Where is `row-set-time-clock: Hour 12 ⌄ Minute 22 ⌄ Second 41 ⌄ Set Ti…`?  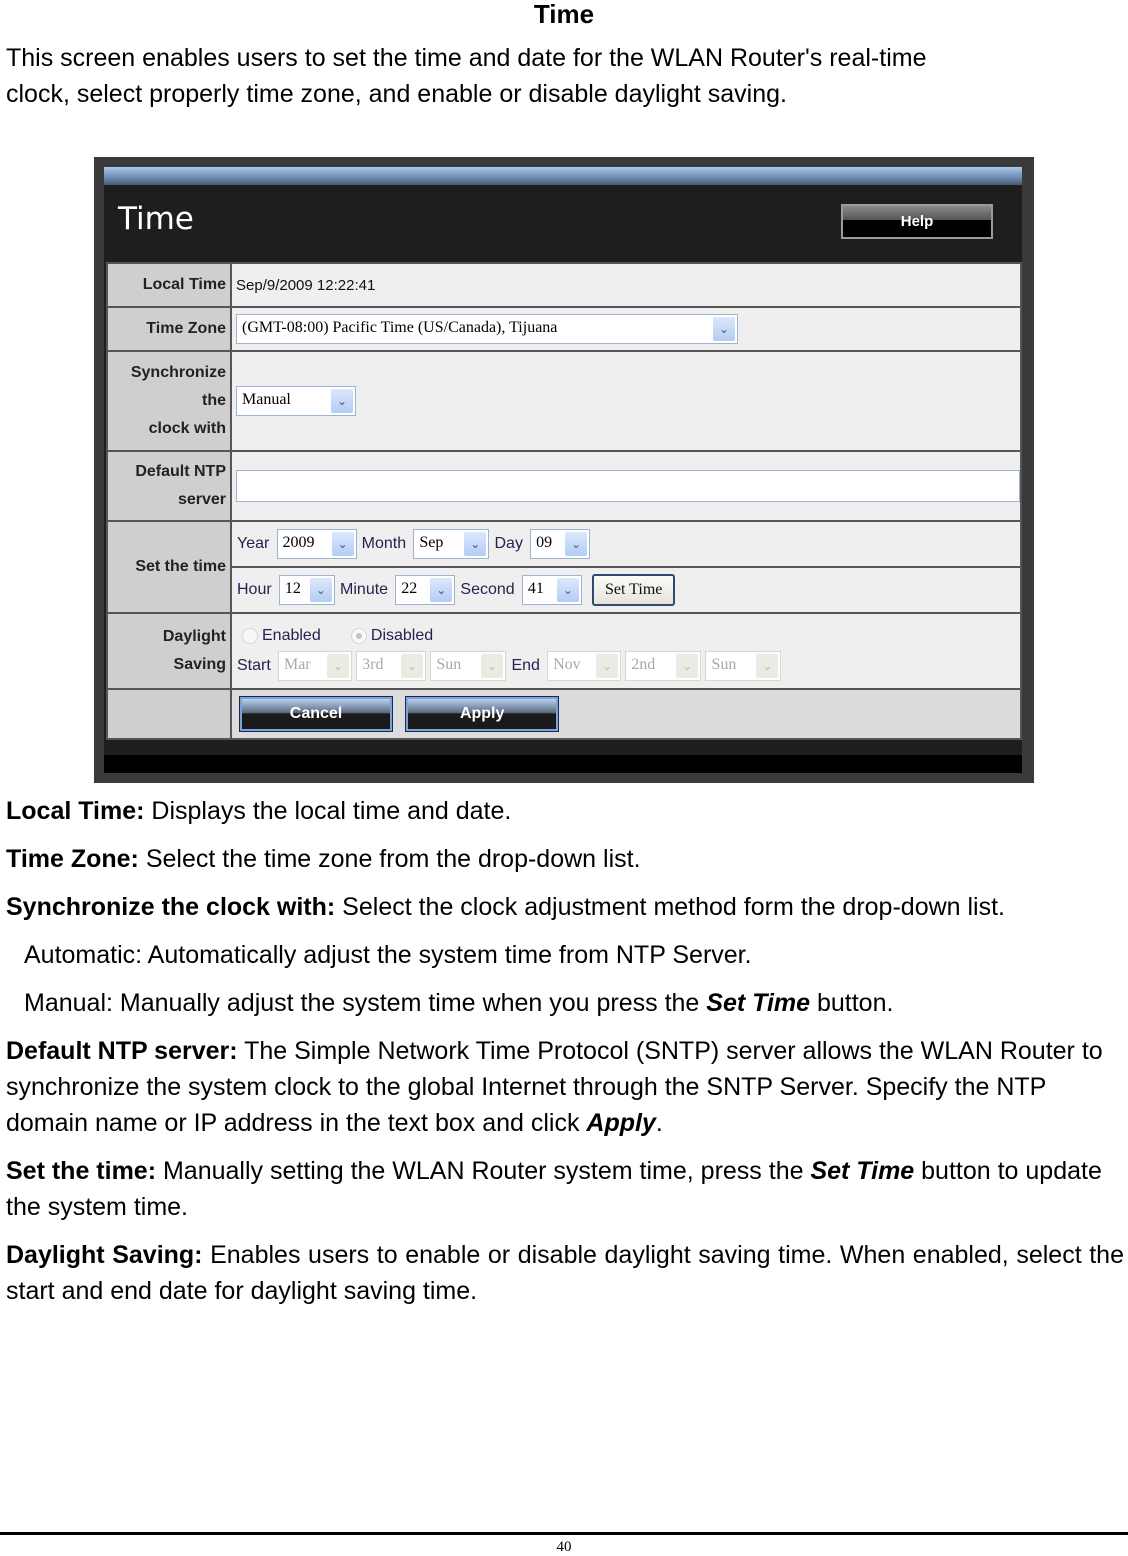
row-set-time-clock: Hour 12 ⌄ Minute 22 ⌄ Second 41 ⌄ Set Ti… is located at coordinates (564, 590).